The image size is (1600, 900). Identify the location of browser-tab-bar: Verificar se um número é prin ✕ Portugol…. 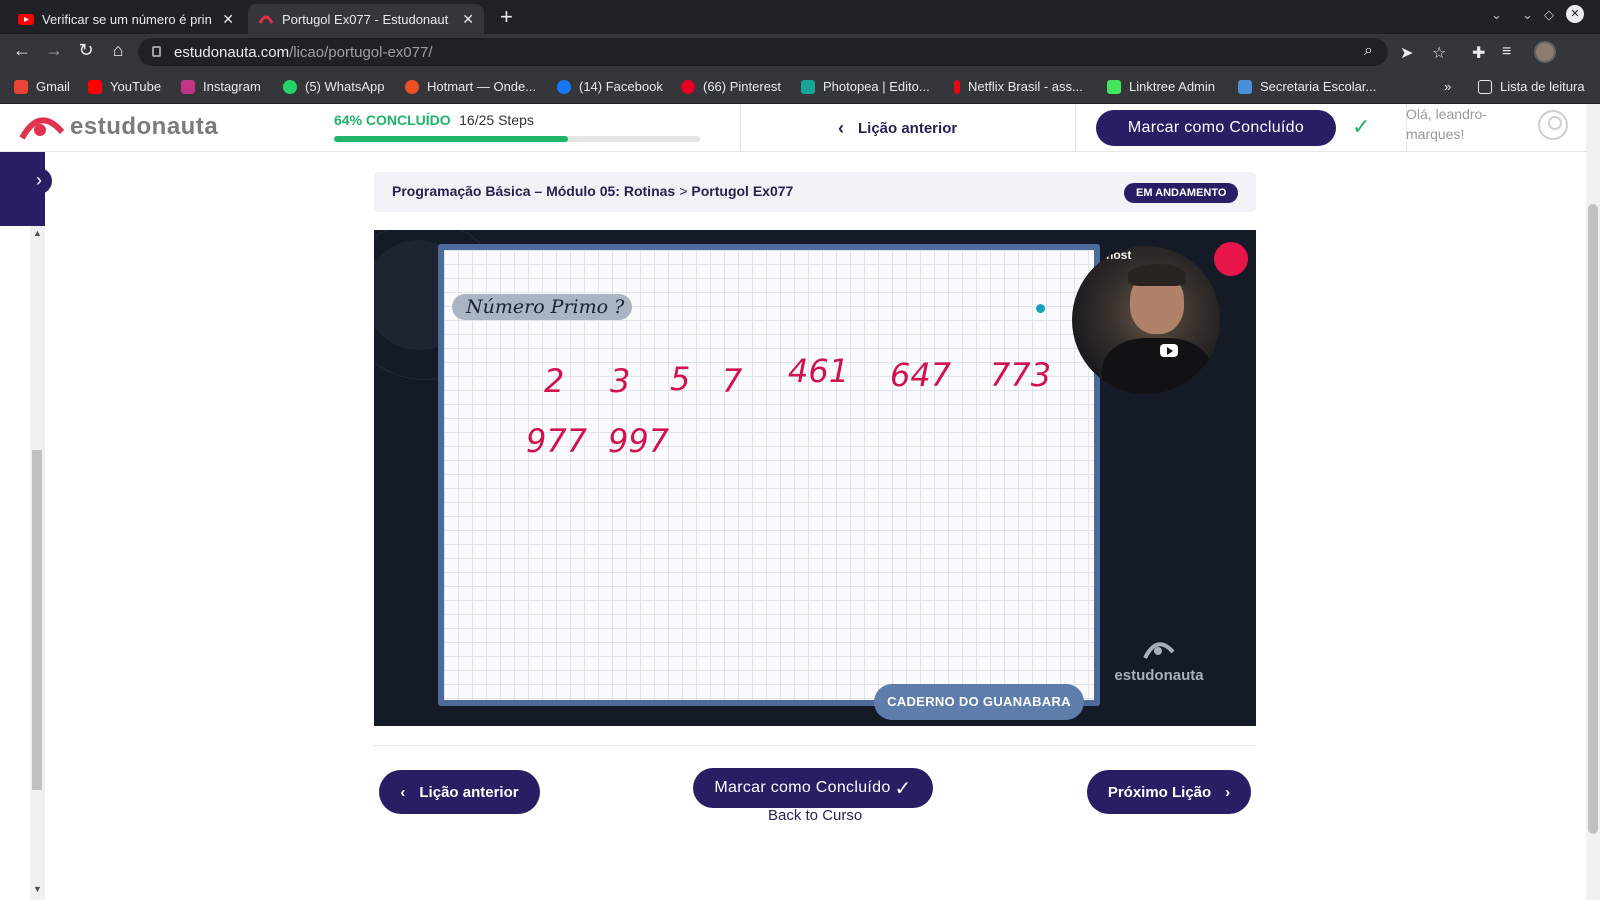
(800, 17).